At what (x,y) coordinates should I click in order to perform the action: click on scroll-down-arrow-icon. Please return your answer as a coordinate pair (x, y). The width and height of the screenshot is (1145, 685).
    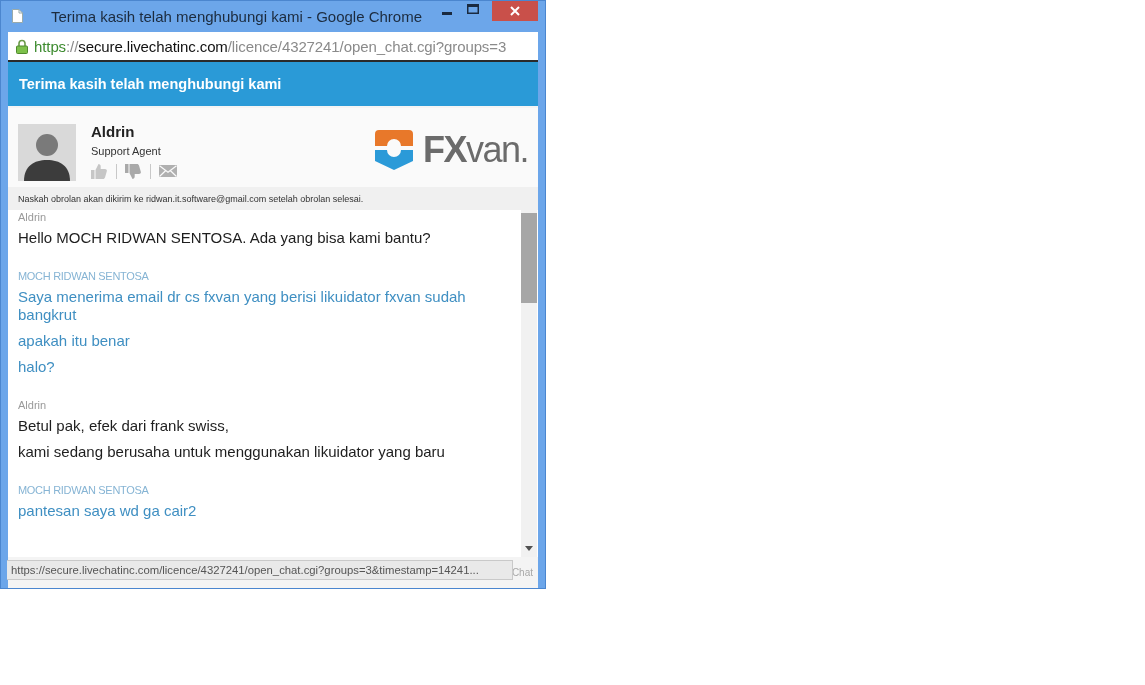
    Looking at the image, I should click on (529, 548).